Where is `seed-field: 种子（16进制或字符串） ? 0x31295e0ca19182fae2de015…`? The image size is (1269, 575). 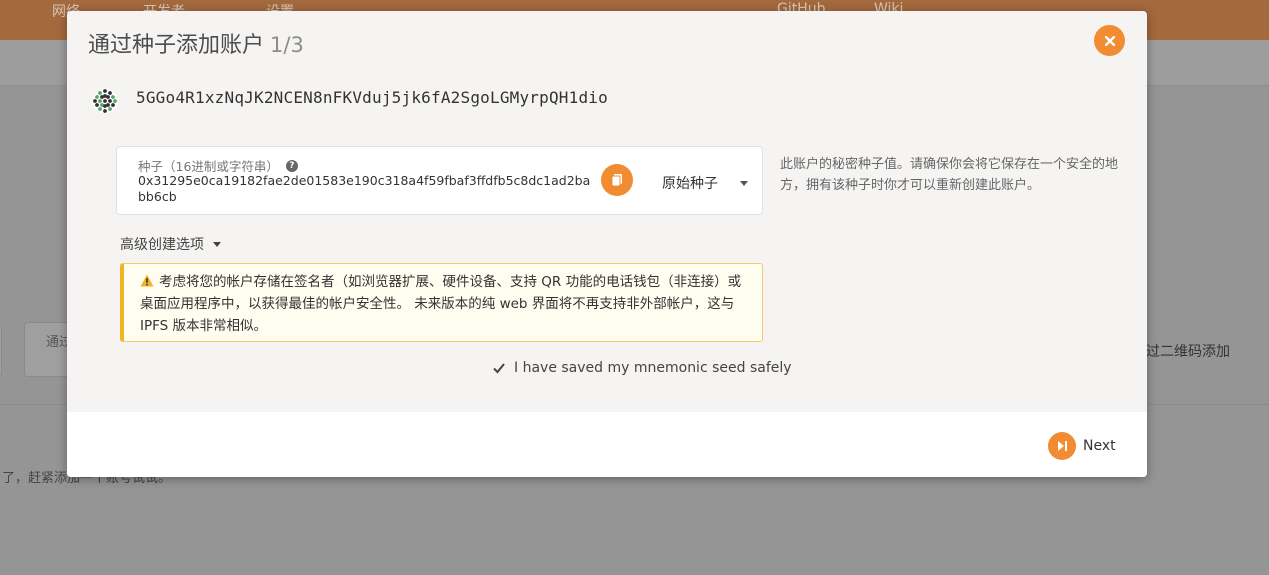 seed-field: 种子（16进制或字符串） ? 0x31295e0ca19182fae2de015… is located at coordinates (439, 180).